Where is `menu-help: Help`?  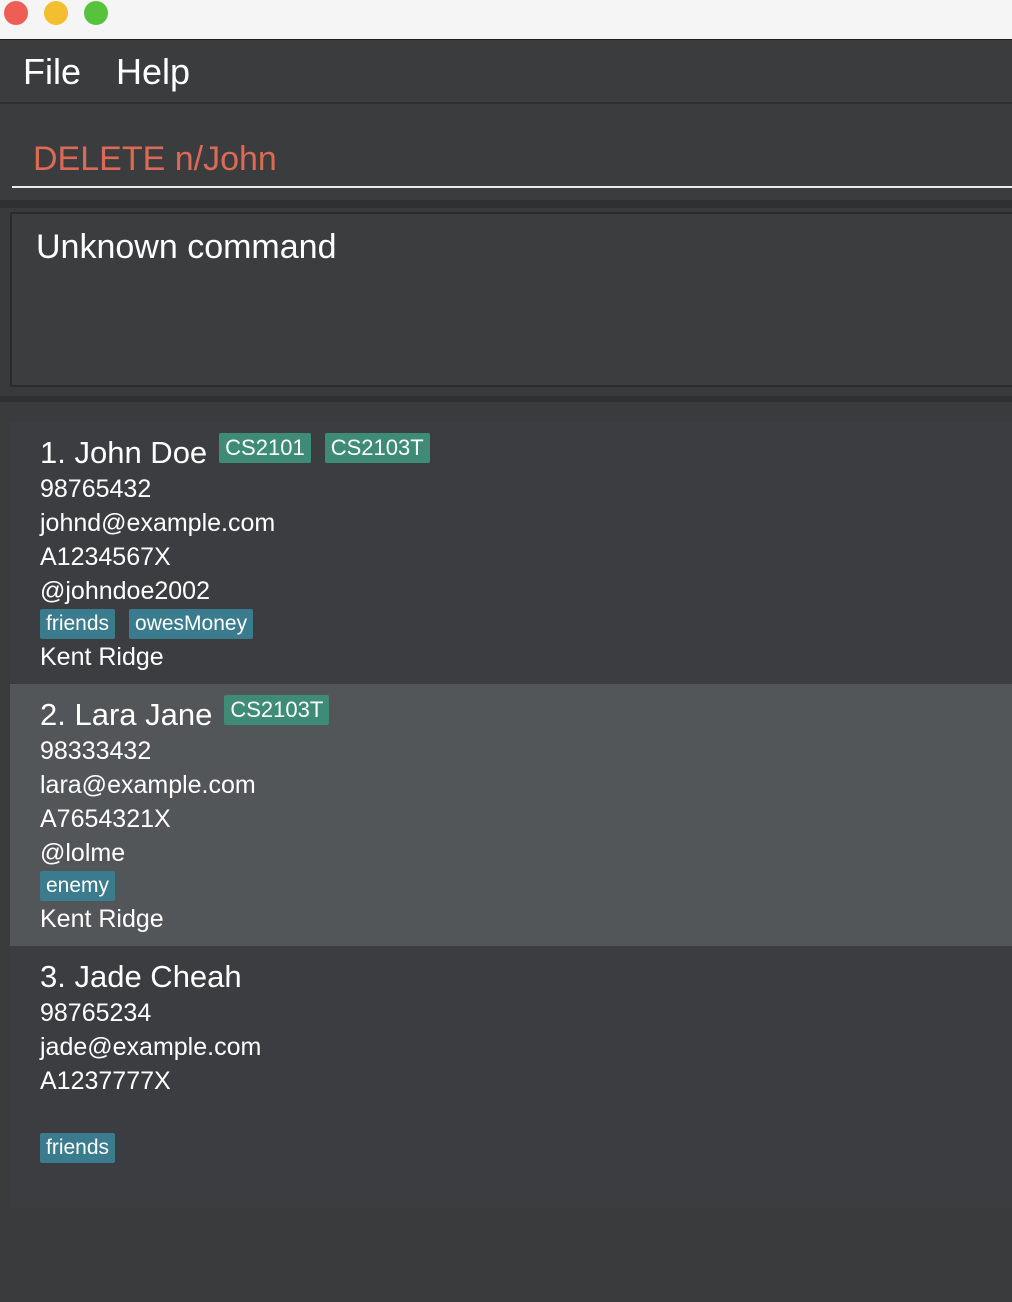
menu-help: Help is located at coordinates (153, 72).